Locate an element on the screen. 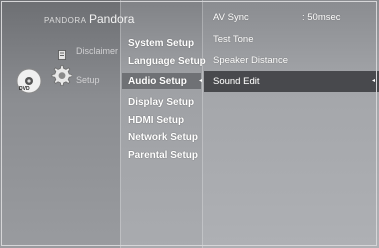 The image size is (379, 248). menu-language-setup: Language Setup is located at coordinates (167, 61).